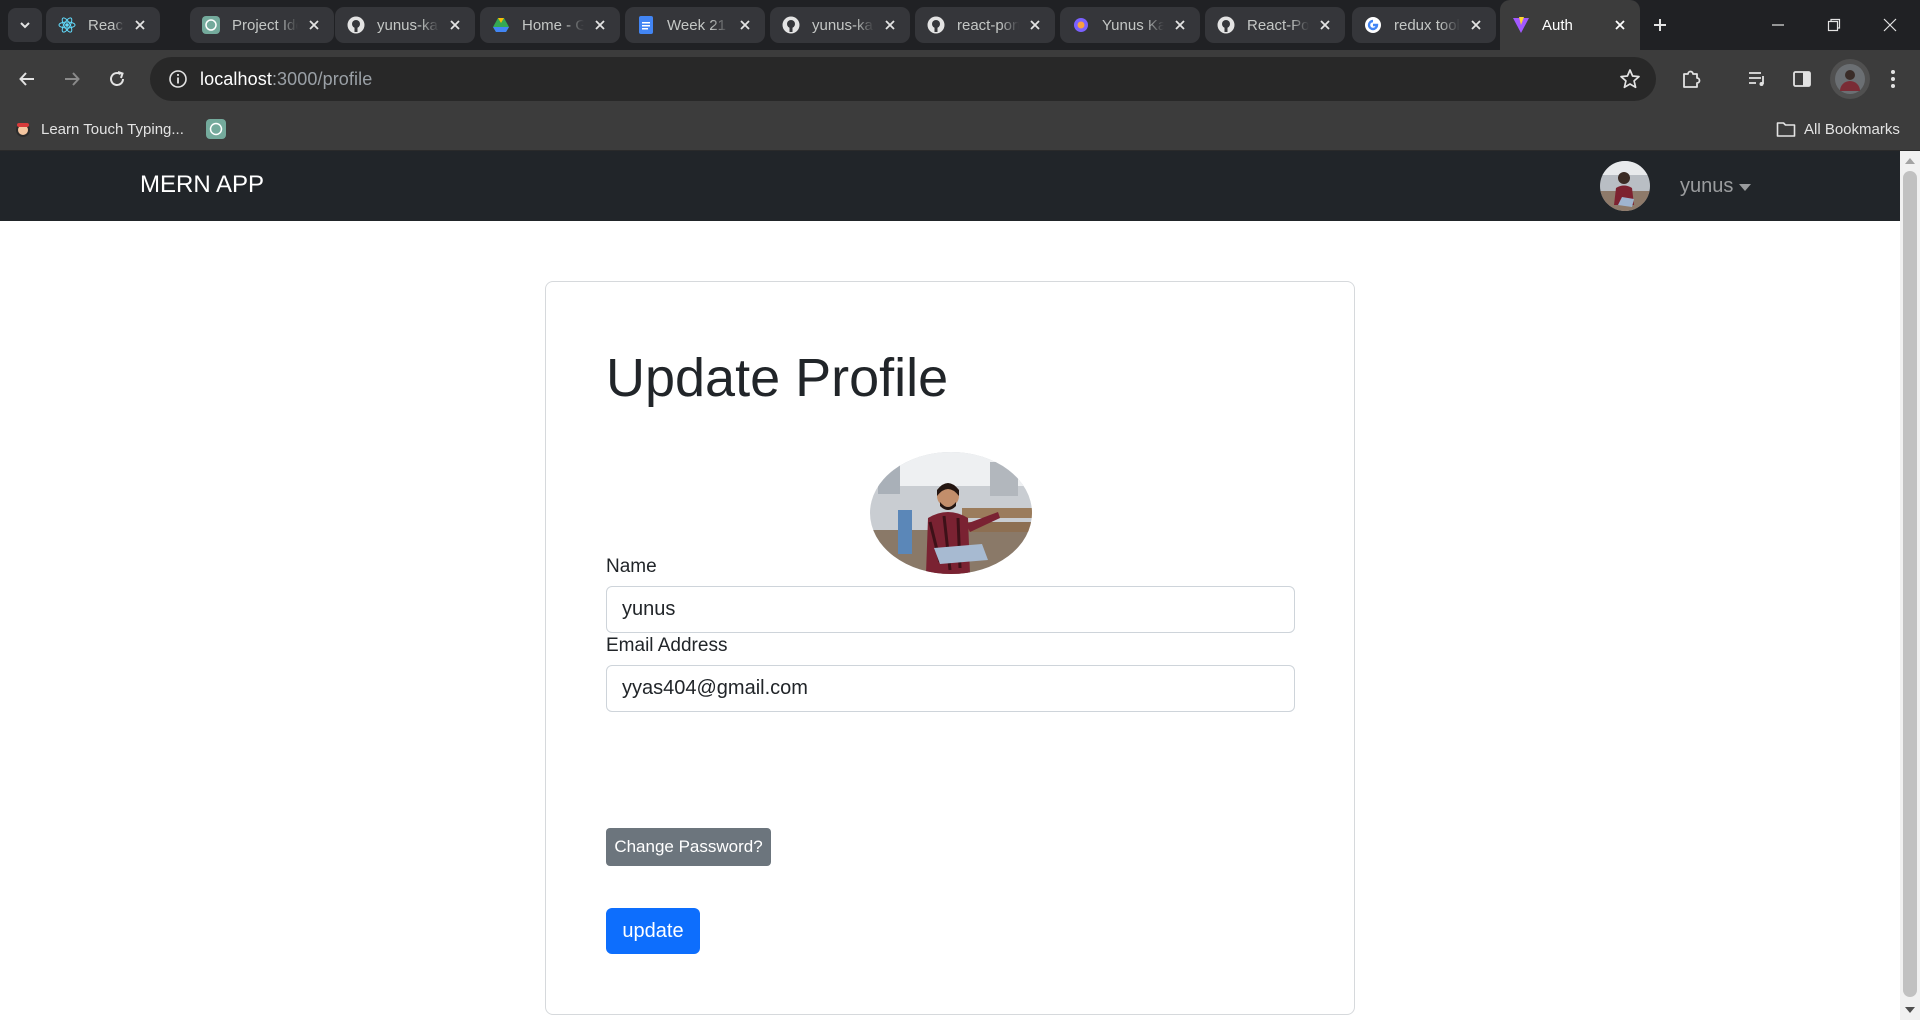 This screenshot has width=1920, height=1020. What do you see at coordinates (777, 378) in the screenshot?
I see `page-title: Update Profile` at bounding box center [777, 378].